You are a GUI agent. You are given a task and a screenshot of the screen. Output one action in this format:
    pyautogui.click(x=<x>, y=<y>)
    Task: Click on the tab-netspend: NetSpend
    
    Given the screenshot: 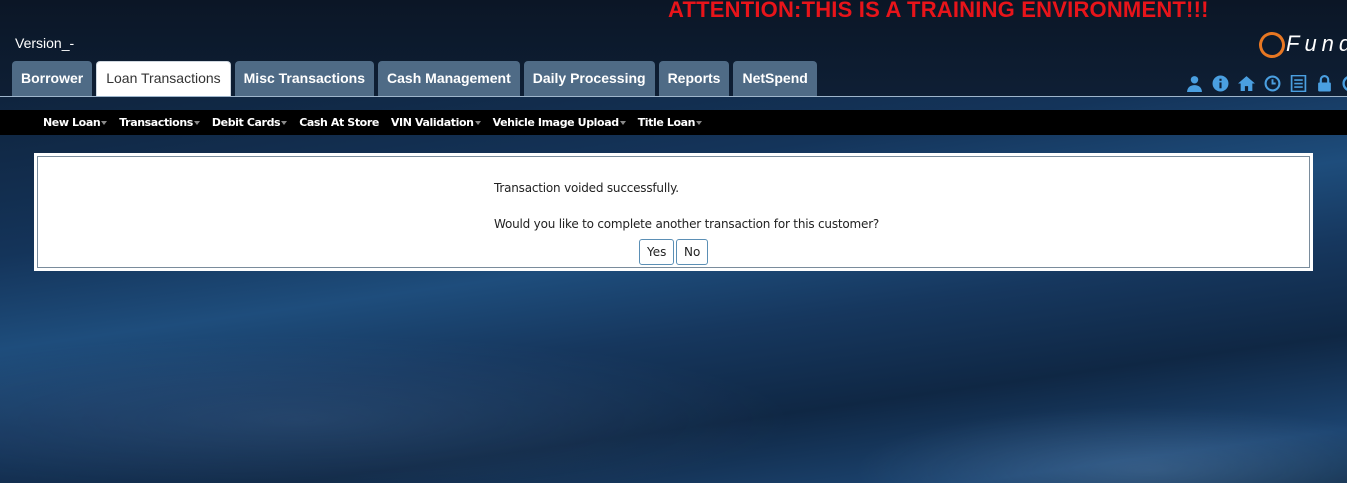 What is the action you would take?
    pyautogui.click(x=775, y=78)
    